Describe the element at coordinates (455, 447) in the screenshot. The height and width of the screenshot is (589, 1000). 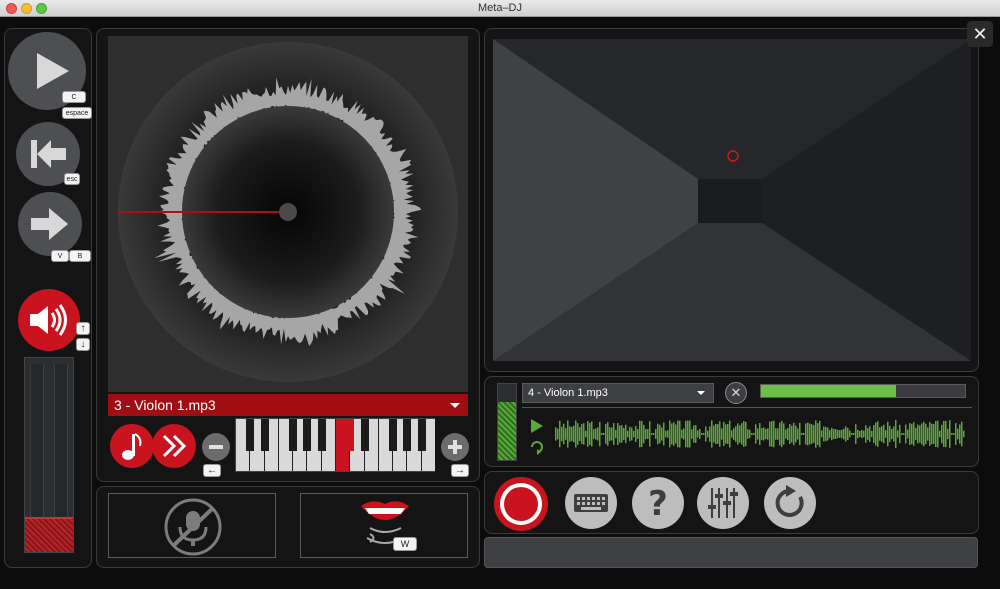
I see `octave-up-button` at that location.